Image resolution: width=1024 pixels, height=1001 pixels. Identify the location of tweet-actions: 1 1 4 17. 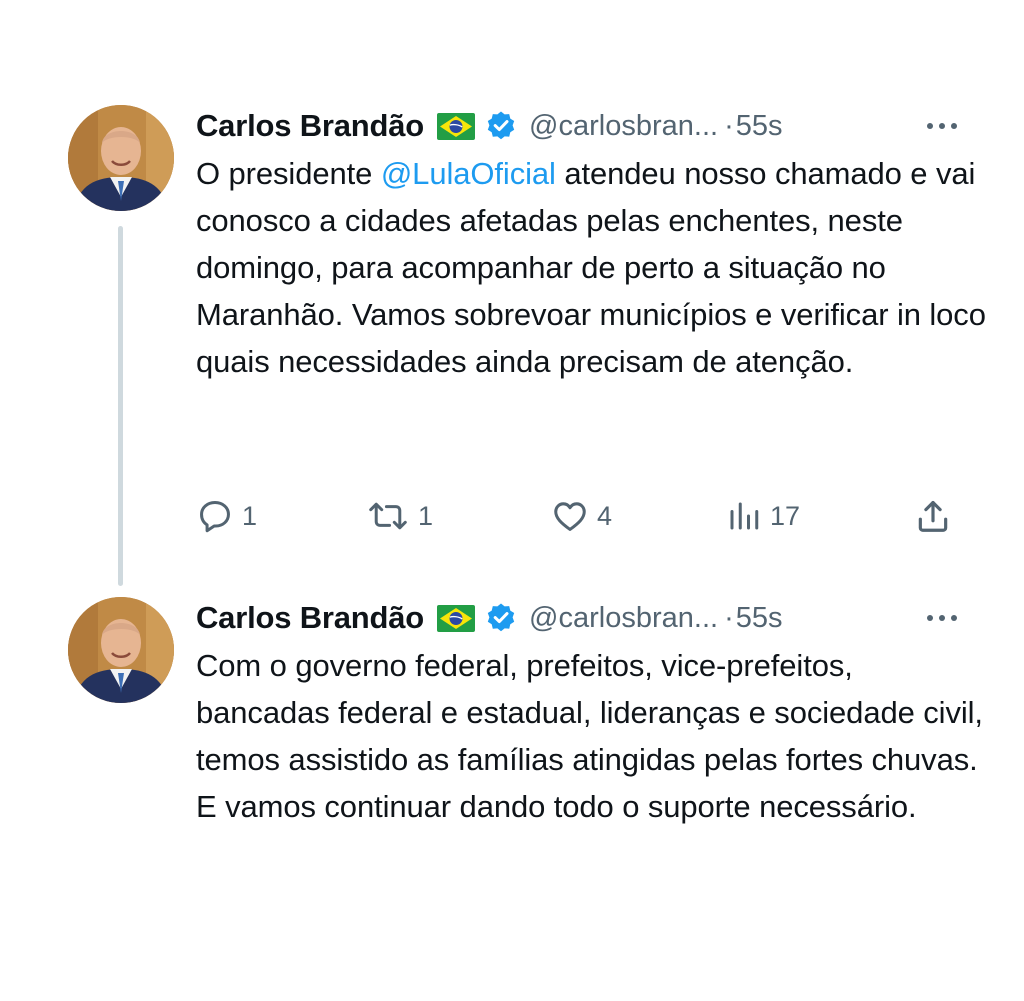
(576, 516).